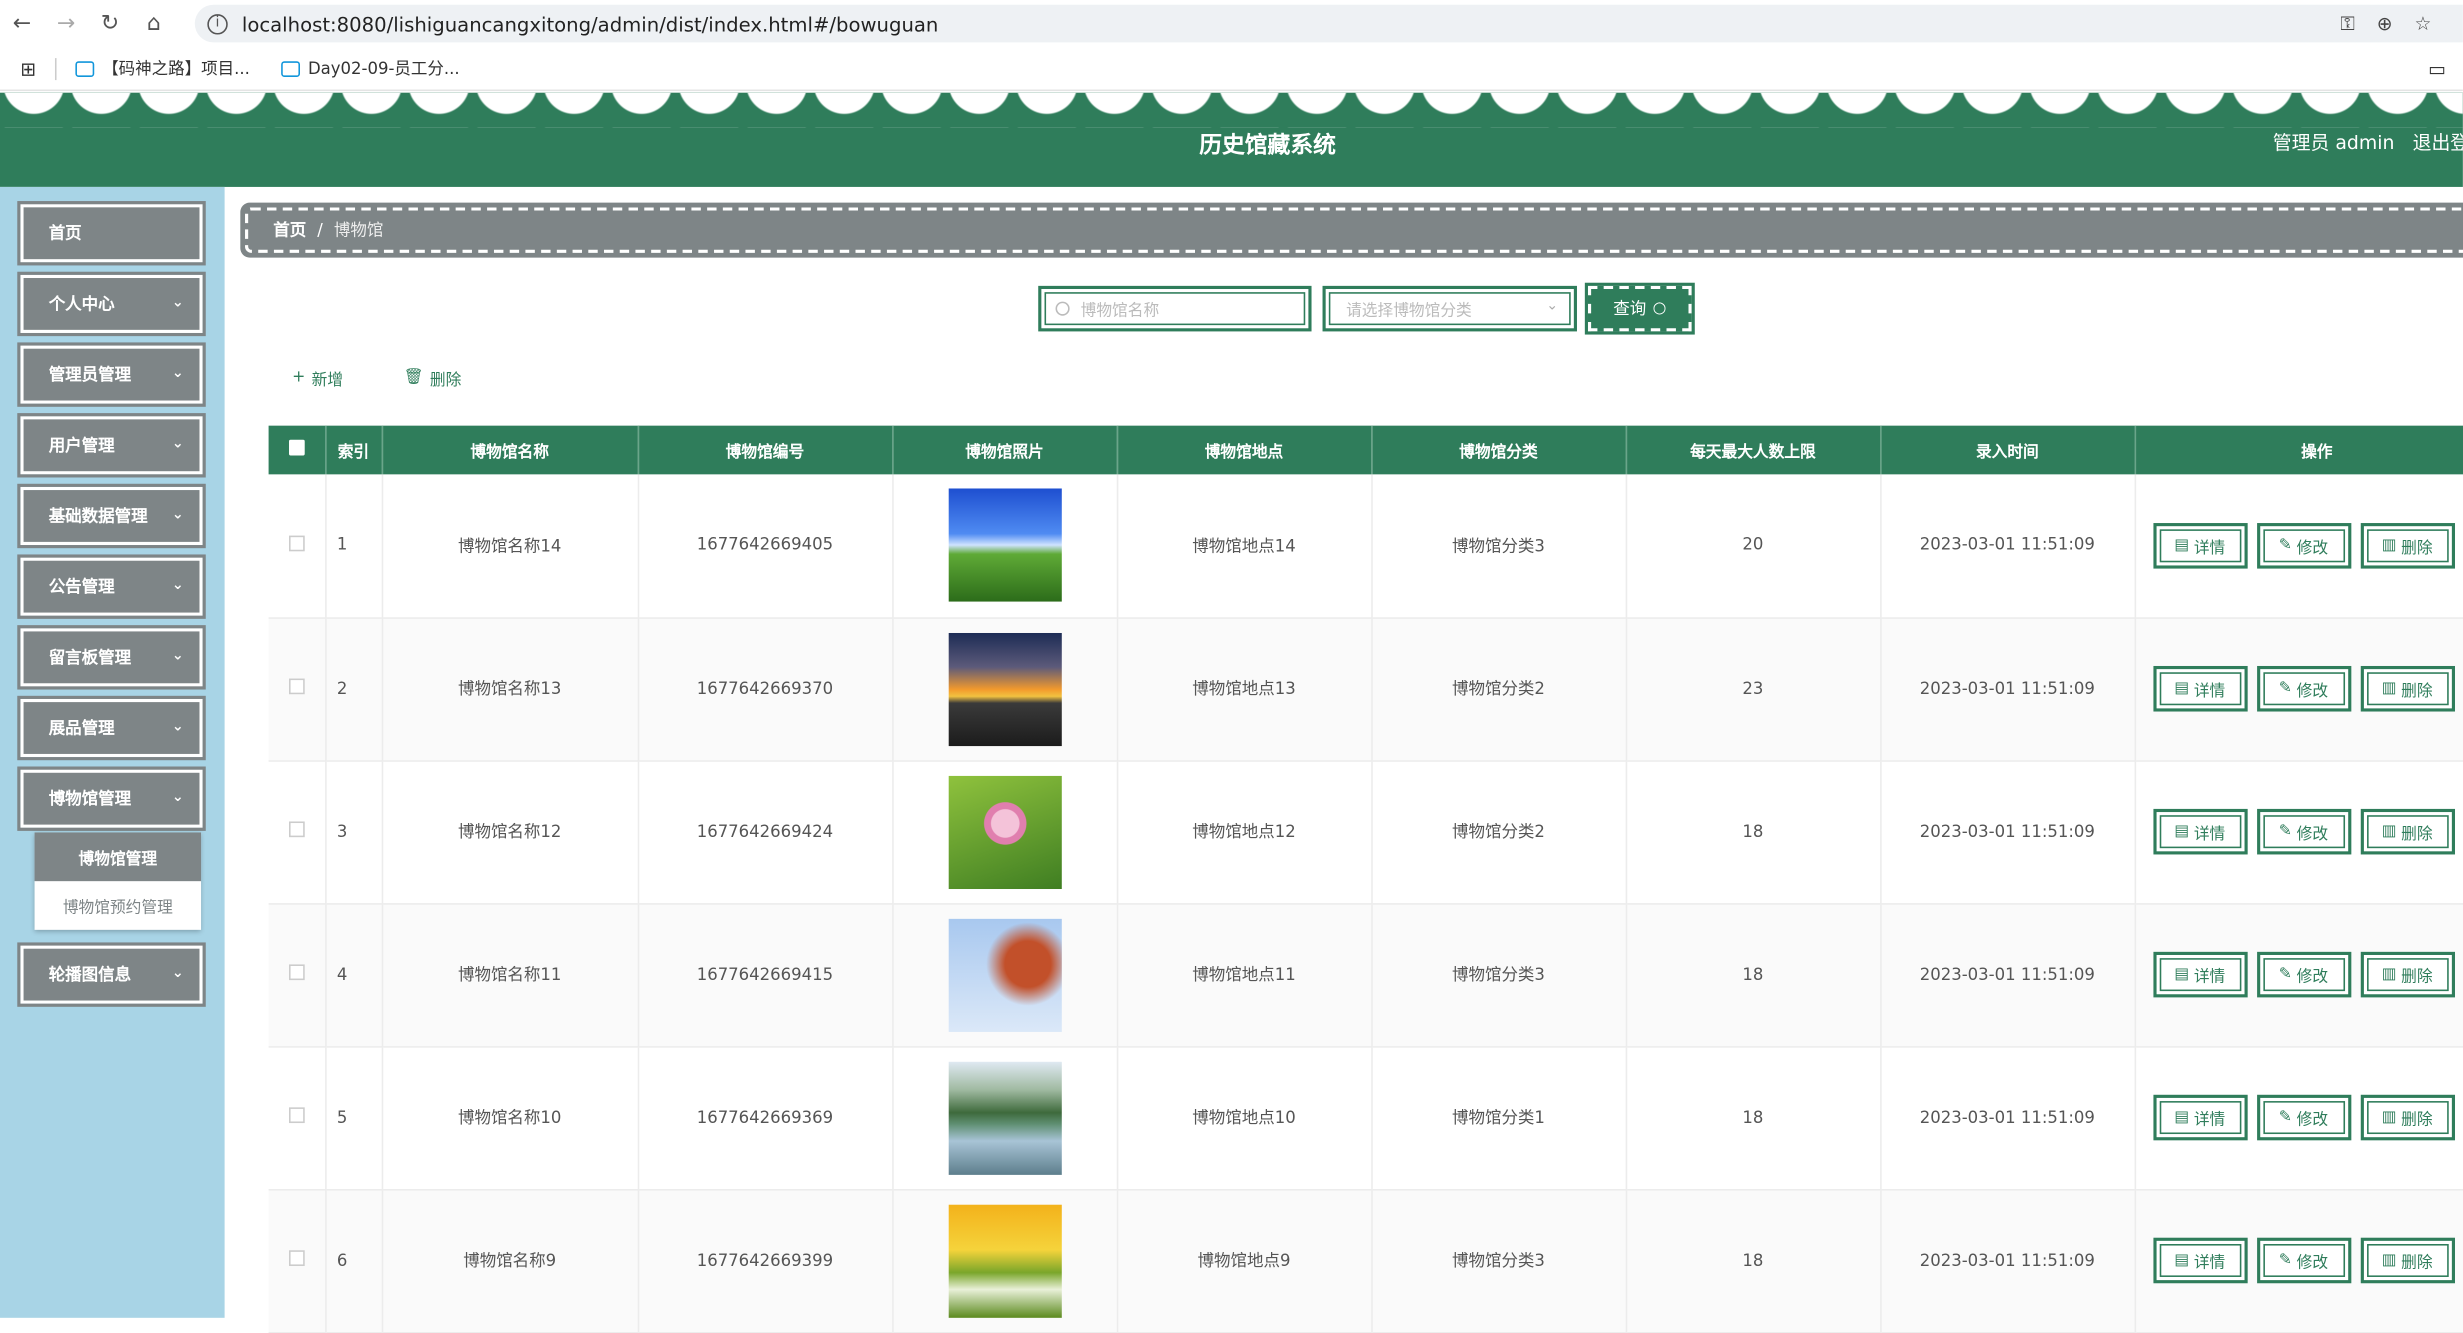 The height and width of the screenshot is (1333, 2463). What do you see at coordinates (2347, 24) in the screenshot?
I see `key-icon: ⚿` at bounding box center [2347, 24].